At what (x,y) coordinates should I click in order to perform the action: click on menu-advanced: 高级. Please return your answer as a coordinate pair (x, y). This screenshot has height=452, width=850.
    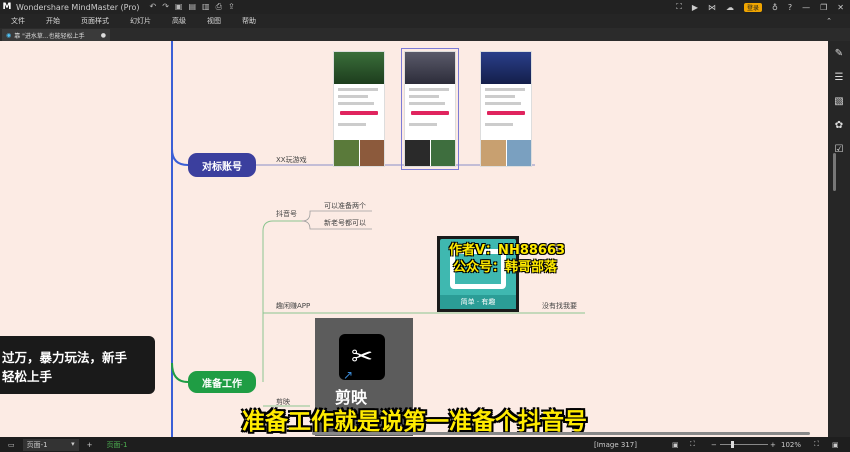
    Looking at the image, I should click on (179, 21).